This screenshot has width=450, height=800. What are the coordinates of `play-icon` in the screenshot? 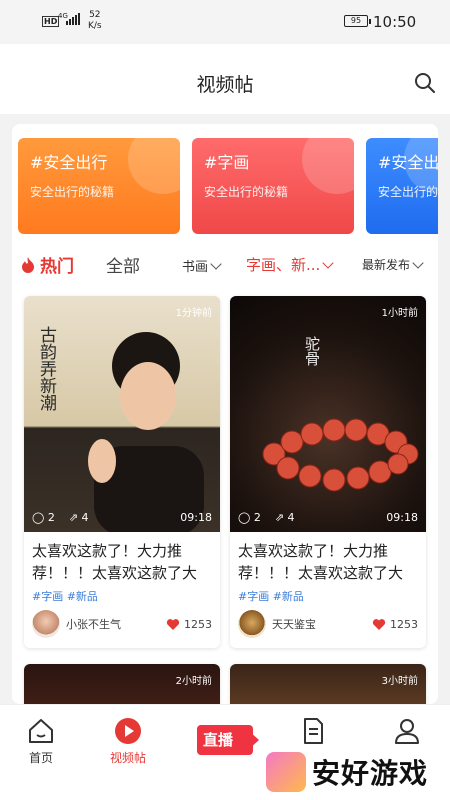 It's located at (128, 731).